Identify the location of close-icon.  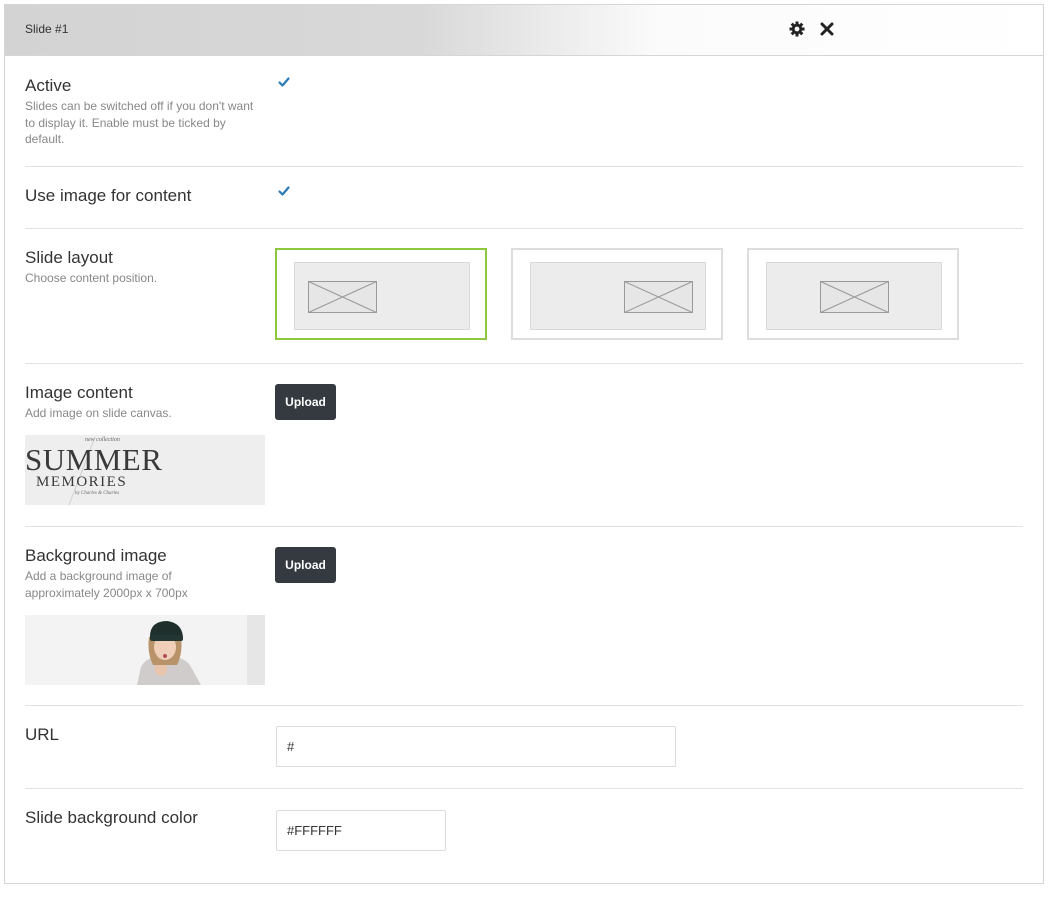
(827, 29).